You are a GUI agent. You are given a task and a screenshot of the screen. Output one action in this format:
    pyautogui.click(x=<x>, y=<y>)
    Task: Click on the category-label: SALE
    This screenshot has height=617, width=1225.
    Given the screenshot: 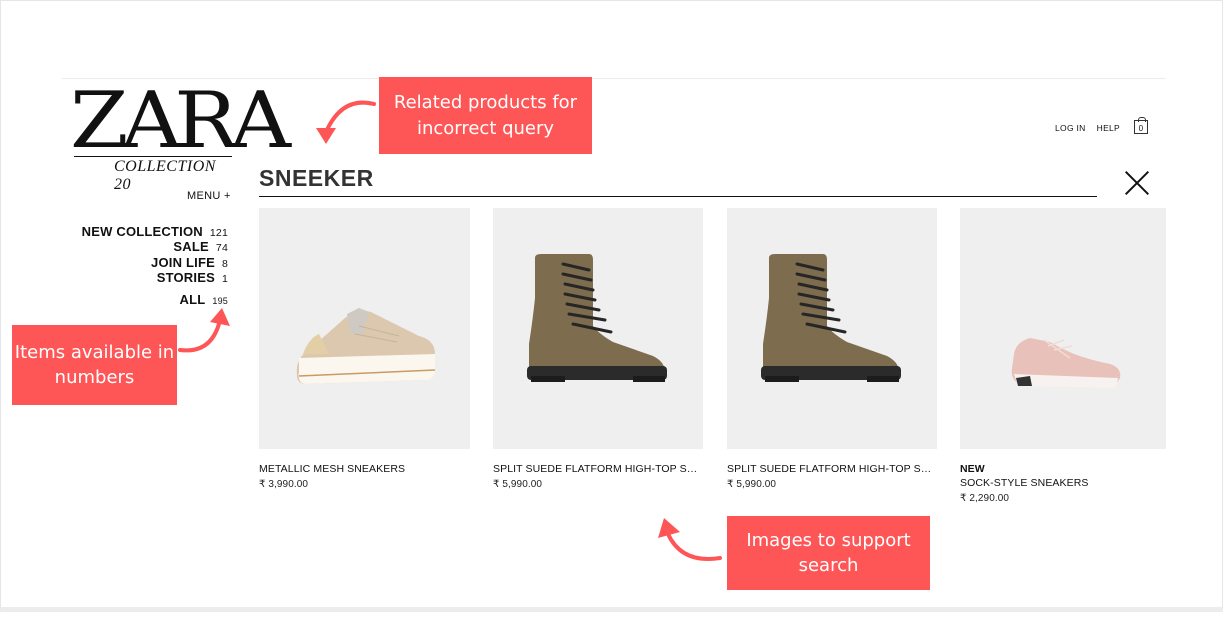 What is the action you would take?
    pyautogui.click(x=191, y=247)
    